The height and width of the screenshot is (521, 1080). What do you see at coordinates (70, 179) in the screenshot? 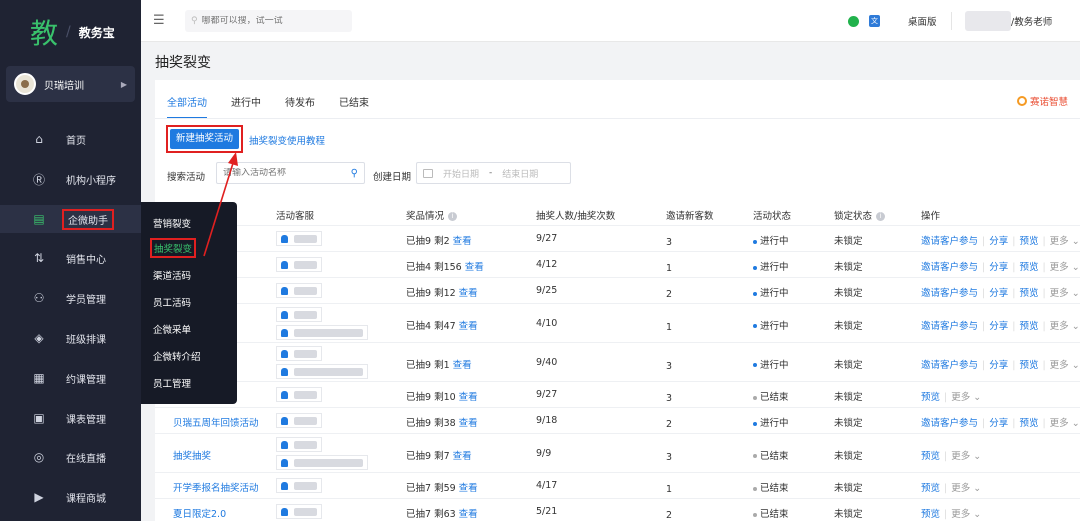
I see `sidebar-item-1: Ⓡ 机构小程序` at bounding box center [70, 179].